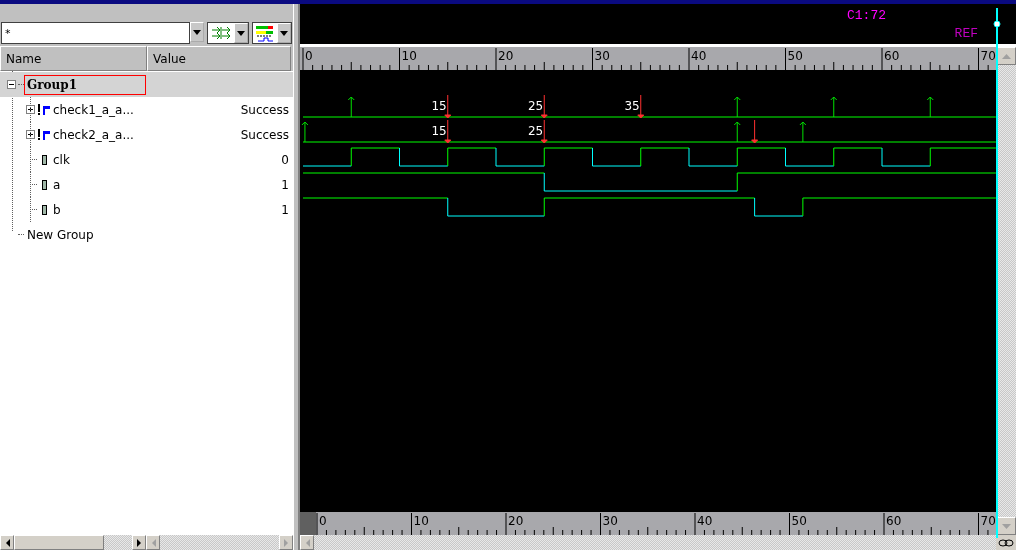 Image resolution: width=1016 pixels, height=550 pixels. Describe the element at coordinates (1006, 291) in the screenshot. I see `vertical-scrollbar` at that location.